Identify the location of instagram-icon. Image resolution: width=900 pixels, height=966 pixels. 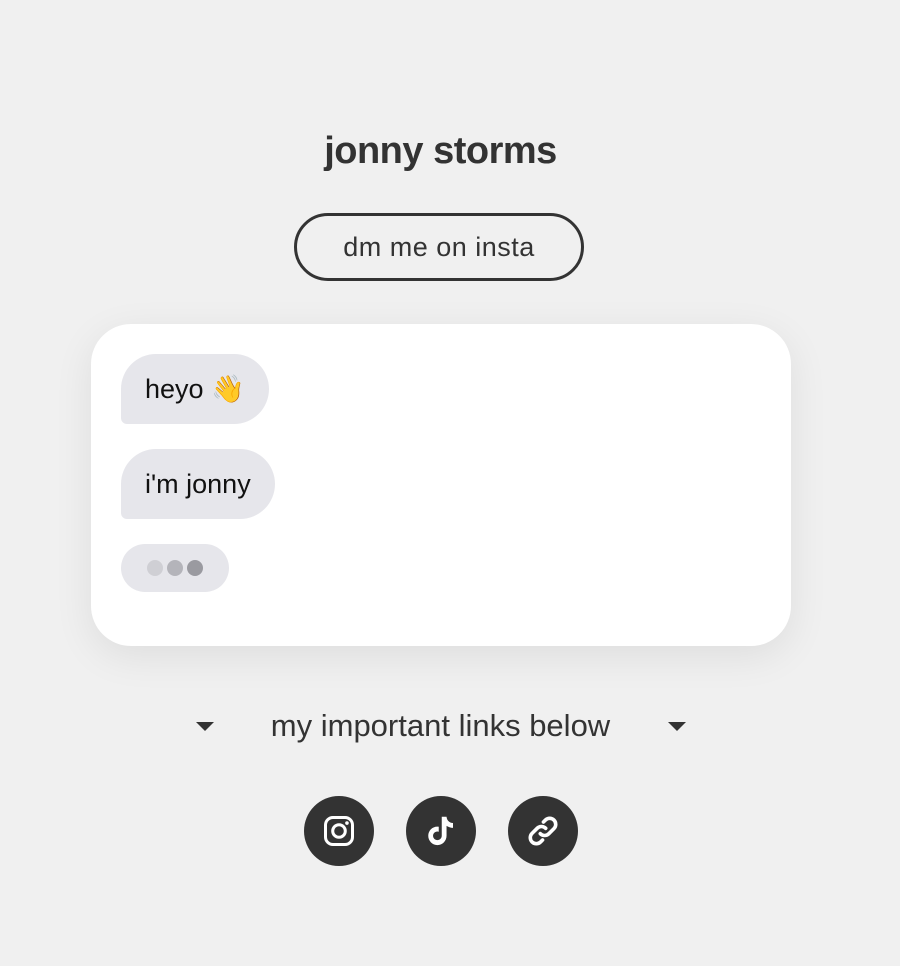
(339, 831).